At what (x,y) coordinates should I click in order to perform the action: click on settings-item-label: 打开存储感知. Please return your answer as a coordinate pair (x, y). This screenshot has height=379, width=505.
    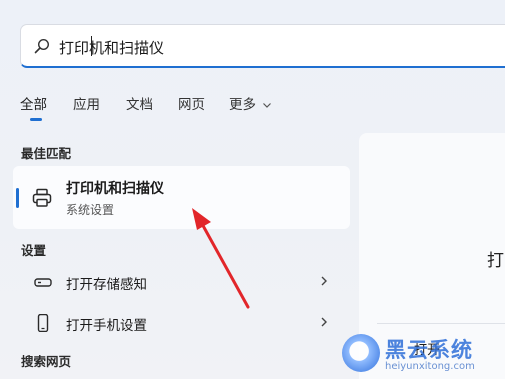
    Looking at the image, I should click on (106, 285).